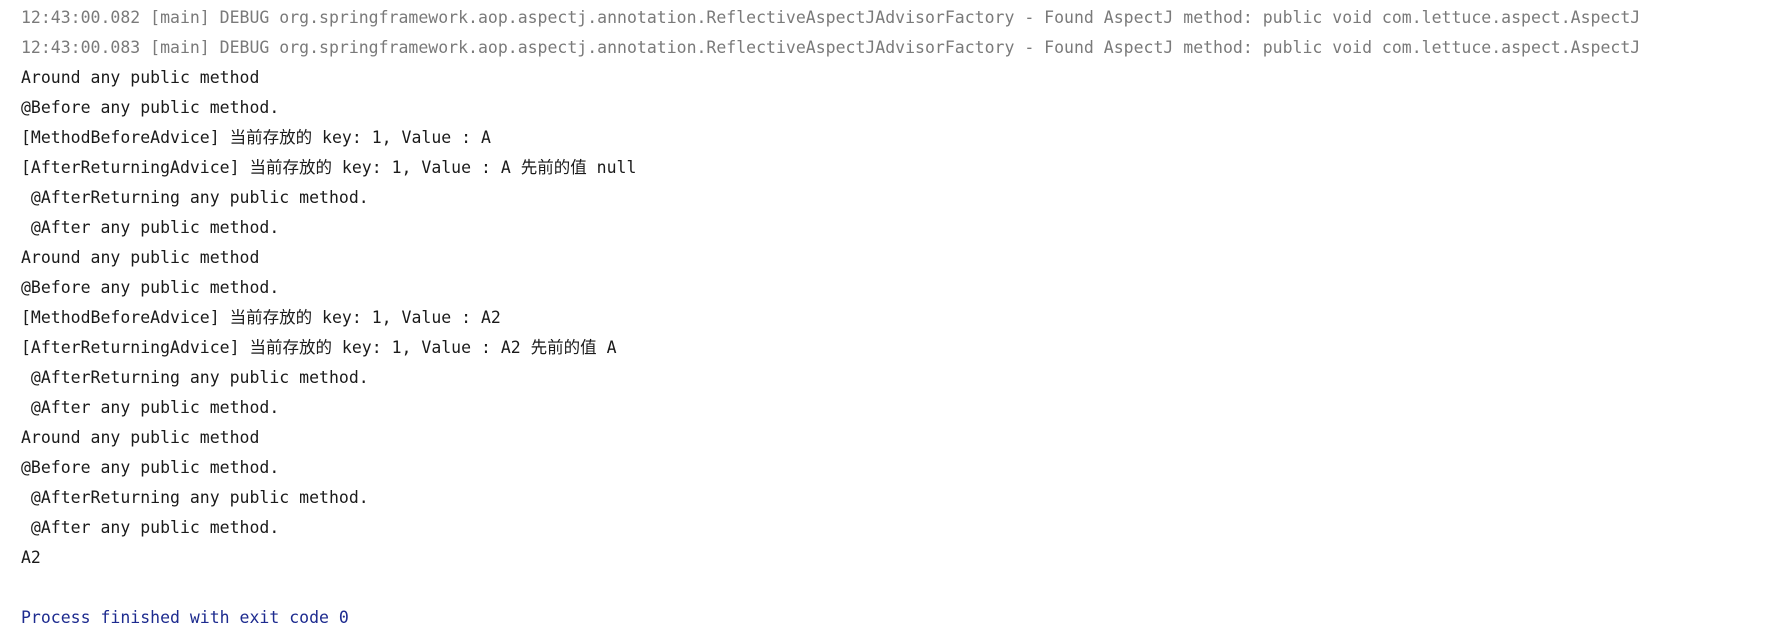  Describe the element at coordinates (31, 557) in the screenshot. I see `console-line: A2` at that location.